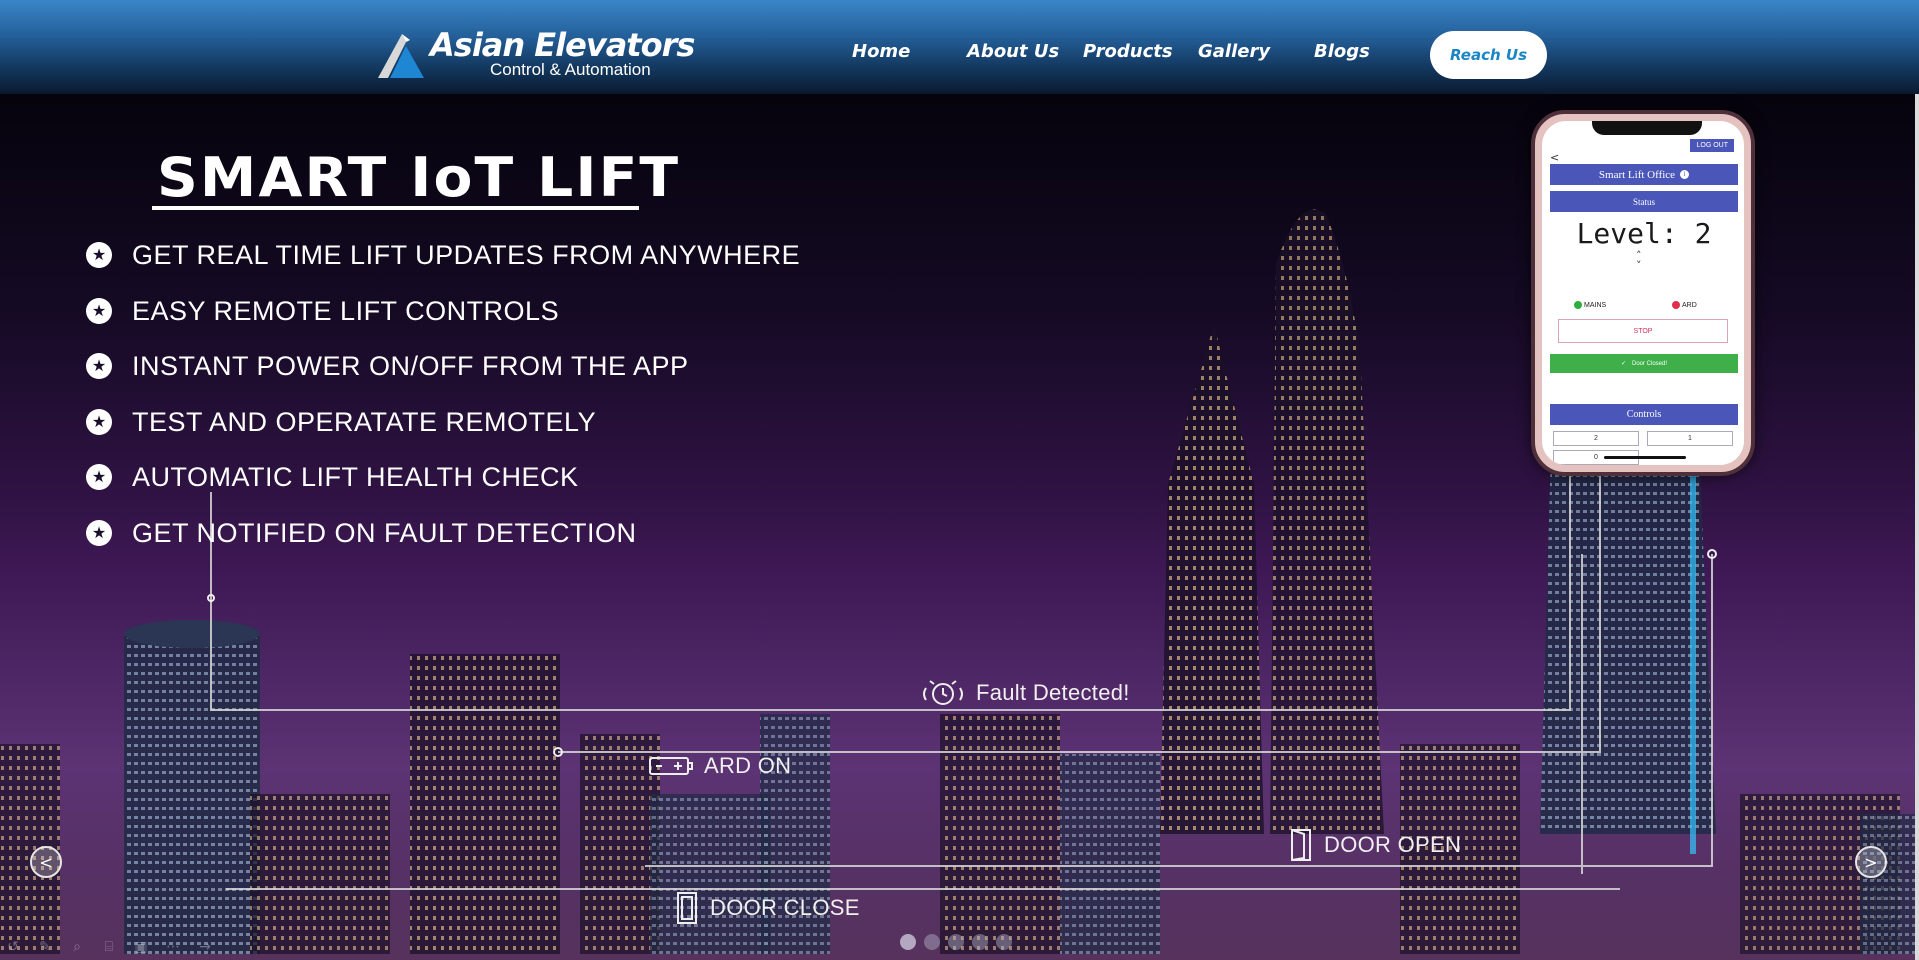  Describe the element at coordinates (1578, 305) in the screenshot. I see `mains-status-dot` at that location.